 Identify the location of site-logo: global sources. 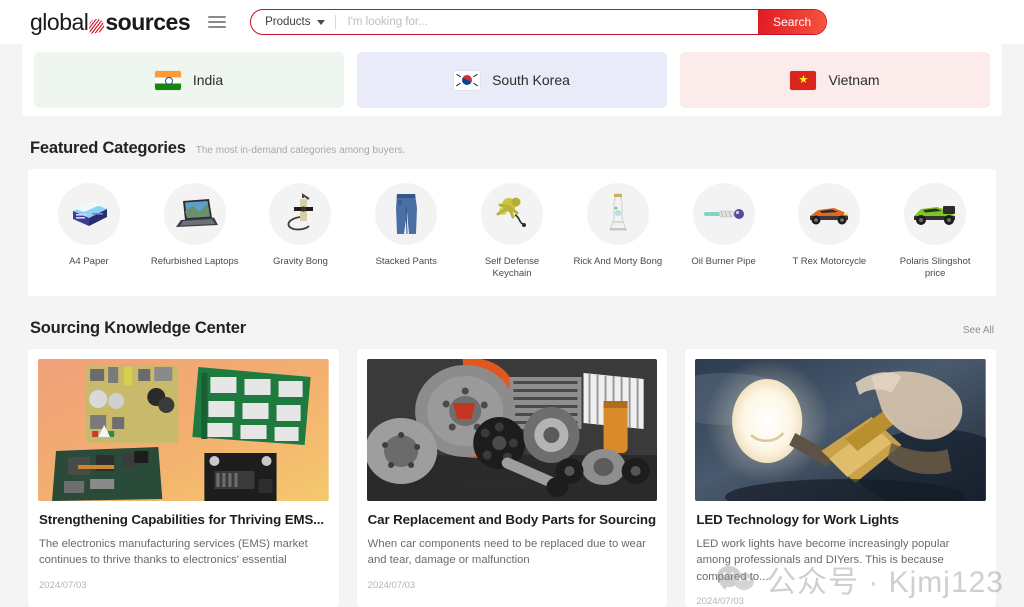
(110, 22).